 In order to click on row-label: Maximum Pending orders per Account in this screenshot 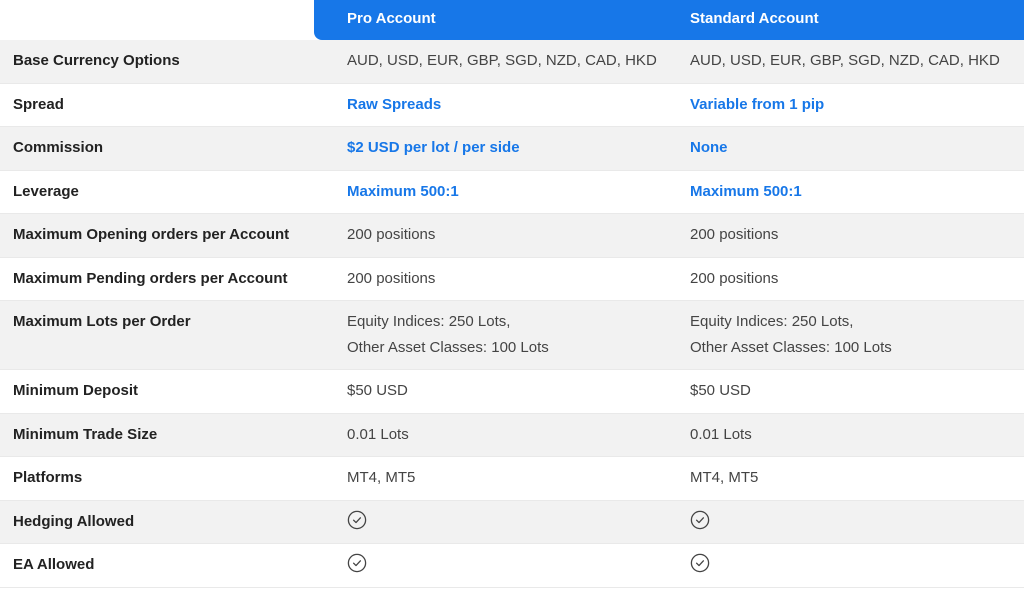, I will do `click(150, 278)`.